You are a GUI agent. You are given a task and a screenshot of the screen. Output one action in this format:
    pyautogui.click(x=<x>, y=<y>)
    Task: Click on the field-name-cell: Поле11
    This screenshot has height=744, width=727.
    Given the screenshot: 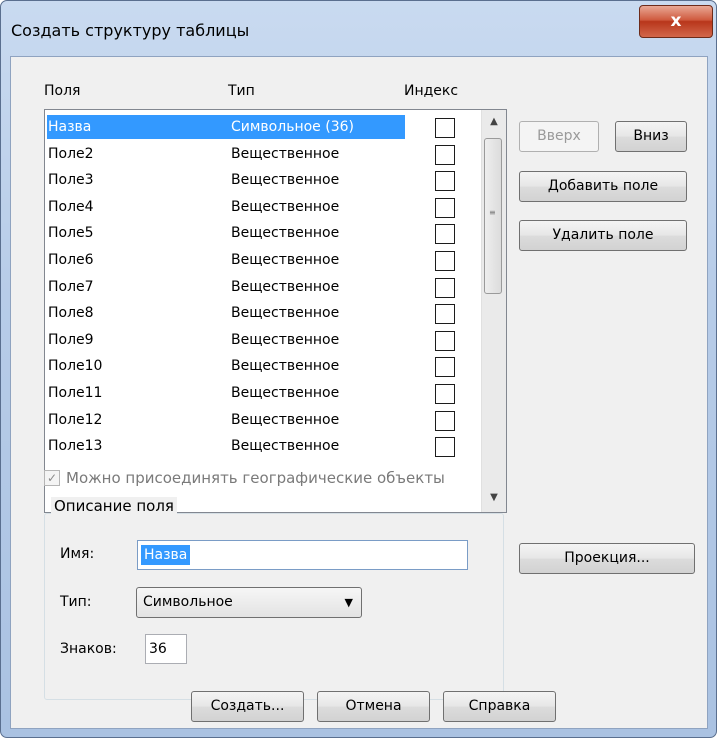 What is the action you would take?
    pyautogui.click(x=75, y=393)
    